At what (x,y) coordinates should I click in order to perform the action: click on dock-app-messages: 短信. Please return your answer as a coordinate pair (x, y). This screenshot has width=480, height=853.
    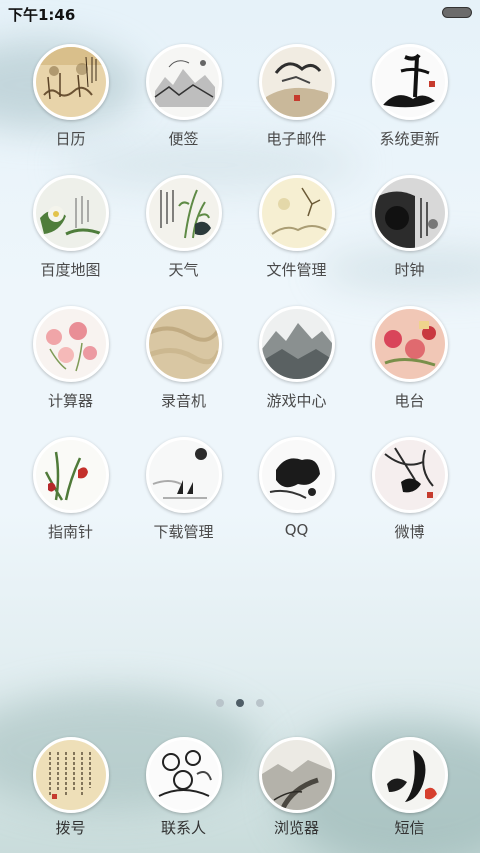
    Looking at the image, I should click on (409, 787).